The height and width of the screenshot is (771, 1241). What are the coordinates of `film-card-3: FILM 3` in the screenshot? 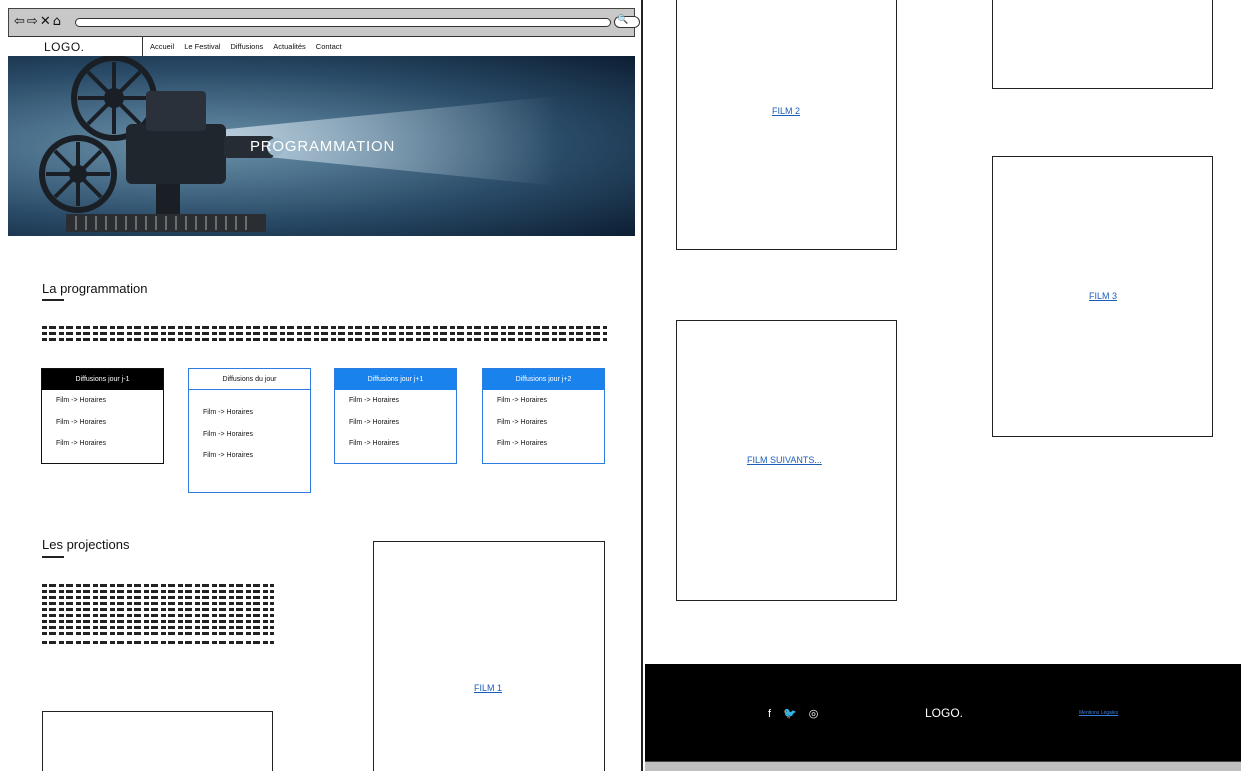 It's located at (1102, 296).